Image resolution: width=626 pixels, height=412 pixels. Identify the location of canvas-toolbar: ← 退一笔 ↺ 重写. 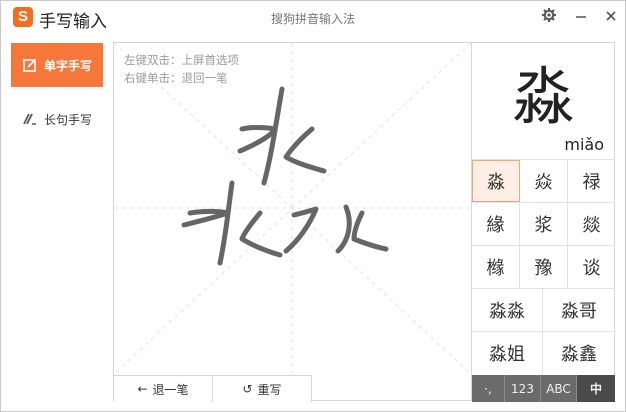
(213, 388).